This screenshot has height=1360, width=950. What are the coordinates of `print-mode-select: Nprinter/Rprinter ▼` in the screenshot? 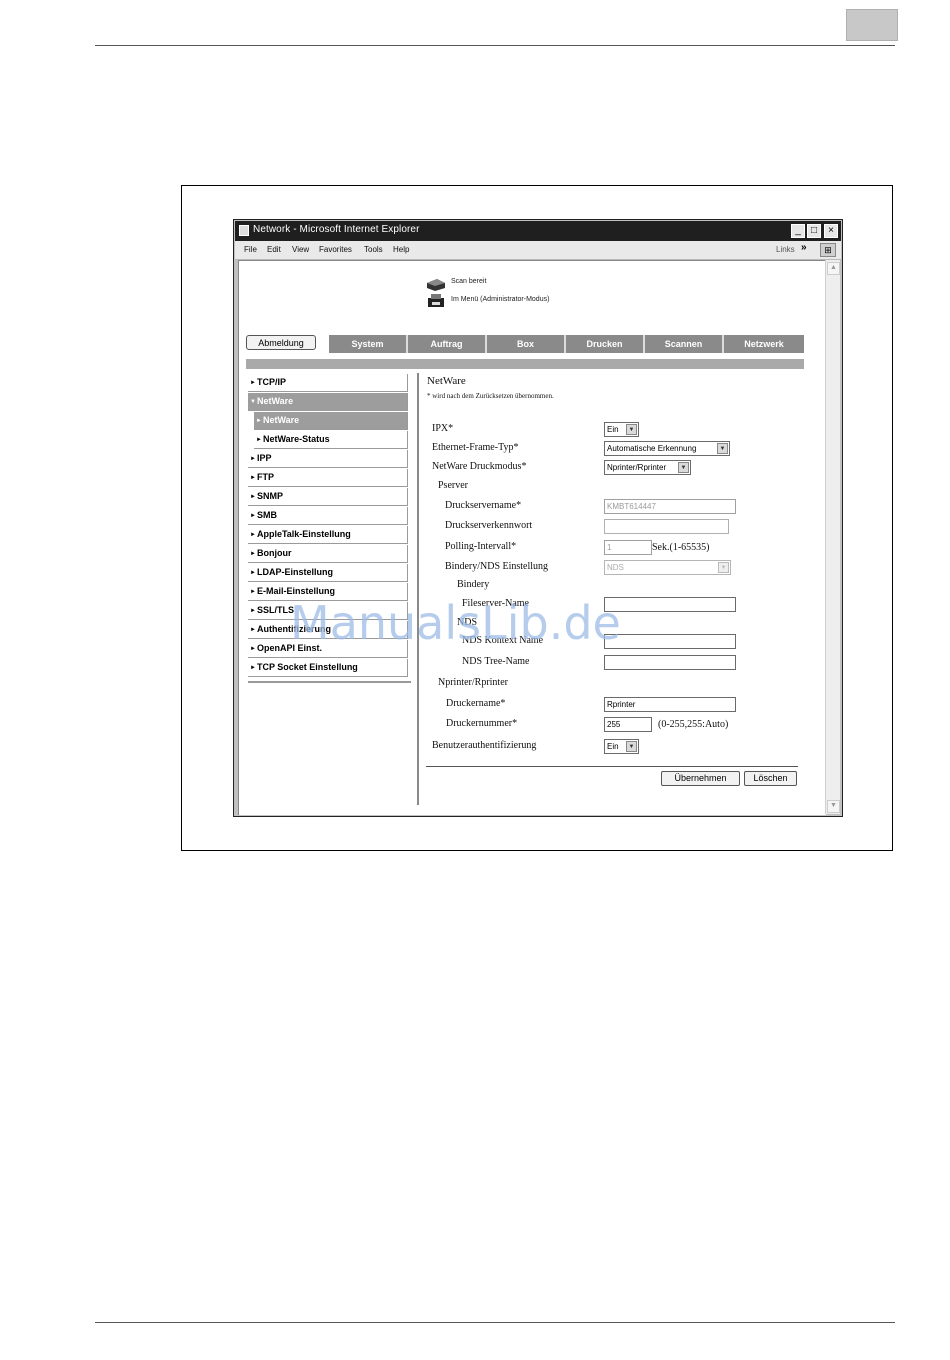 It's located at (647, 467).